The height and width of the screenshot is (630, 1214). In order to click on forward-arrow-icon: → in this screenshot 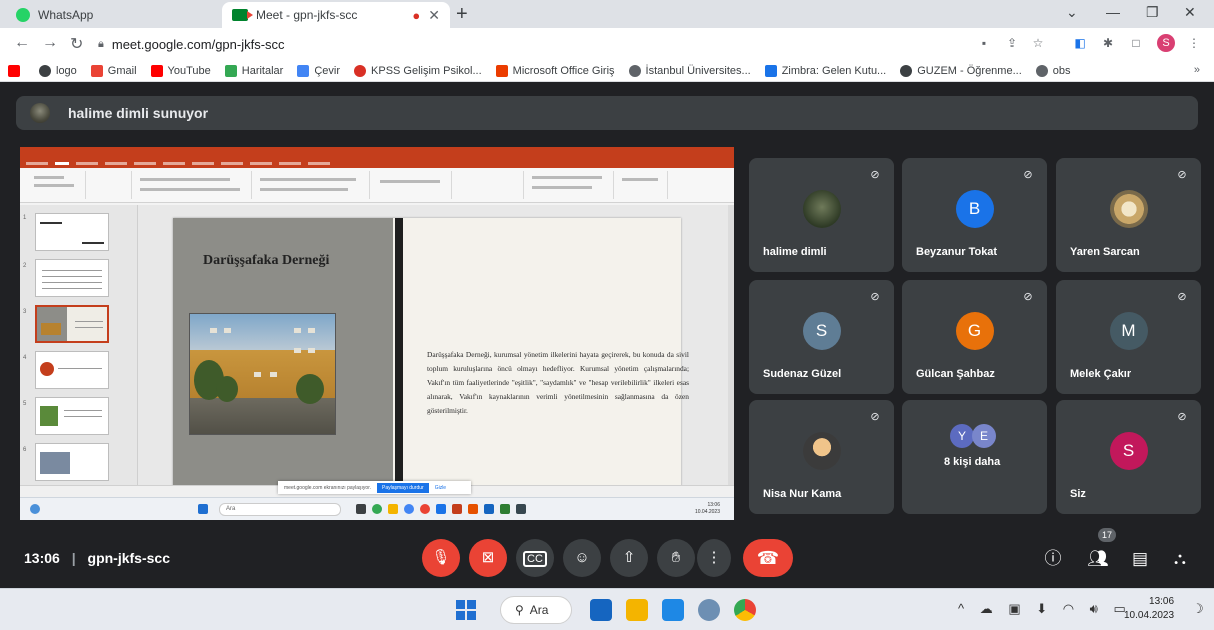, I will do `click(50, 43)`.